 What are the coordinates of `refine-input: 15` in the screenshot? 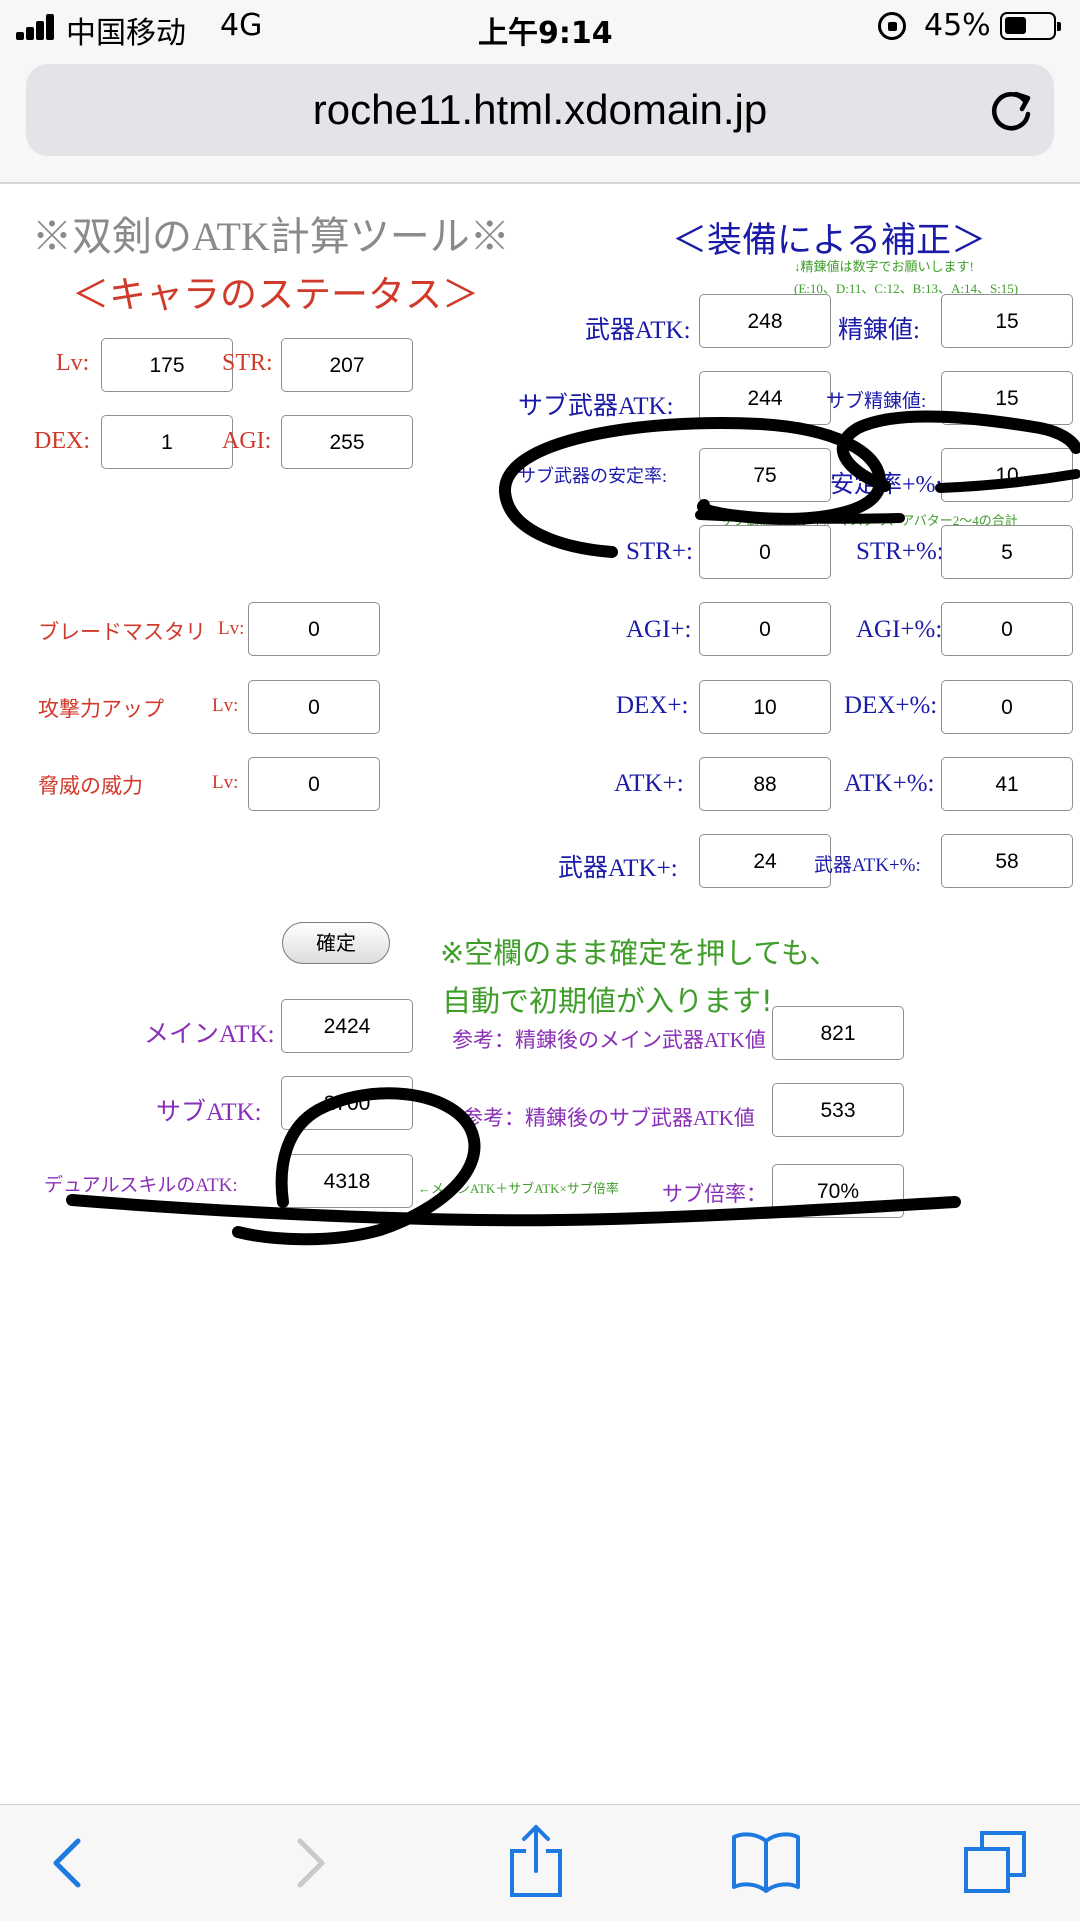 It's located at (1007, 321).